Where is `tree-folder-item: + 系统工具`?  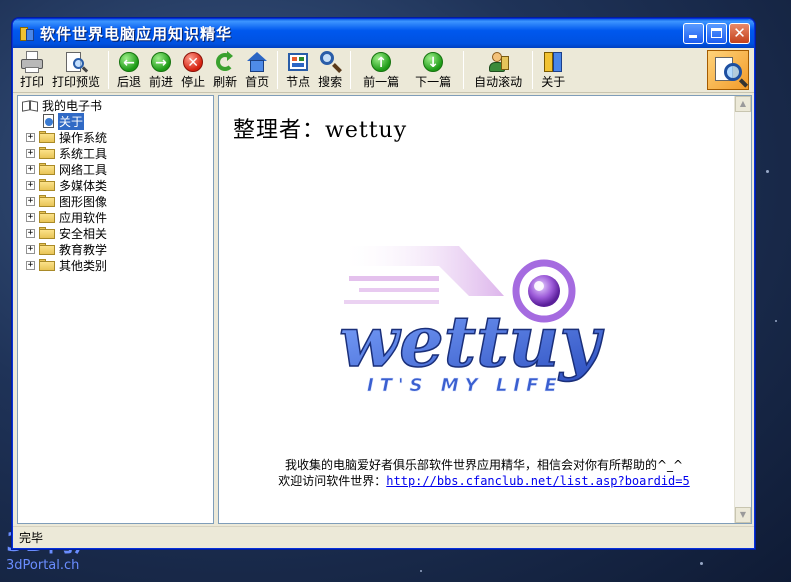 tree-folder-item: + 系统工具 is located at coordinates (67, 153).